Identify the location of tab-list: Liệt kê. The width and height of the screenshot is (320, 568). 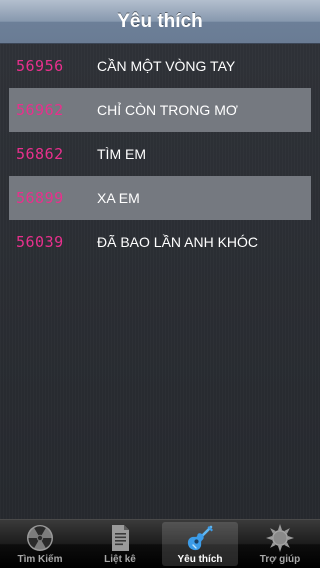
(120, 544).